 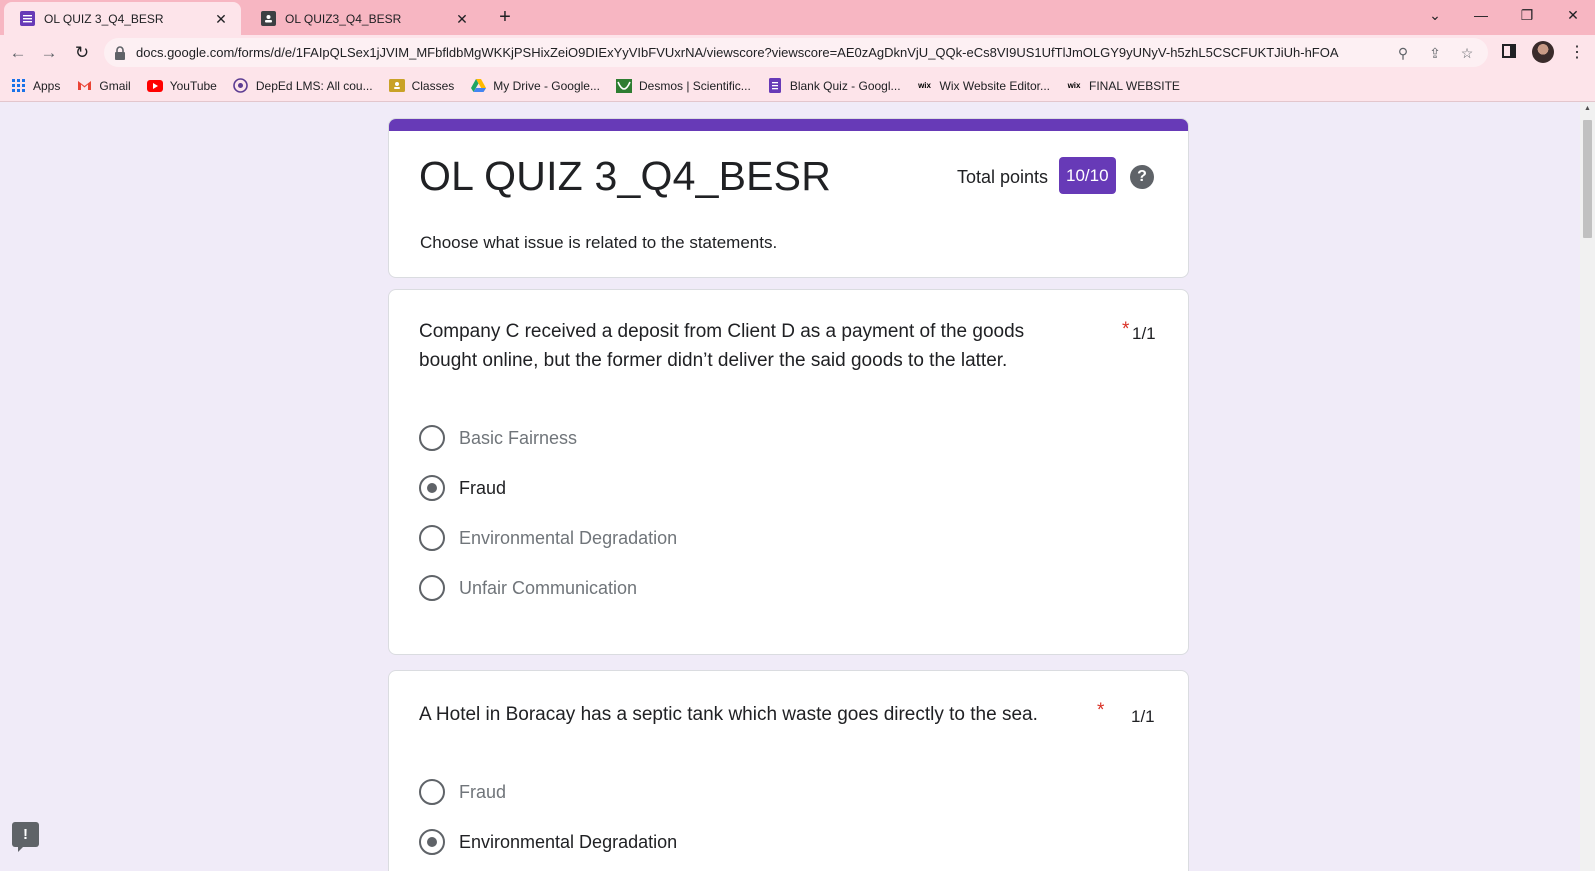 I want to click on scrollbar-thumb, so click(x=1587, y=179).